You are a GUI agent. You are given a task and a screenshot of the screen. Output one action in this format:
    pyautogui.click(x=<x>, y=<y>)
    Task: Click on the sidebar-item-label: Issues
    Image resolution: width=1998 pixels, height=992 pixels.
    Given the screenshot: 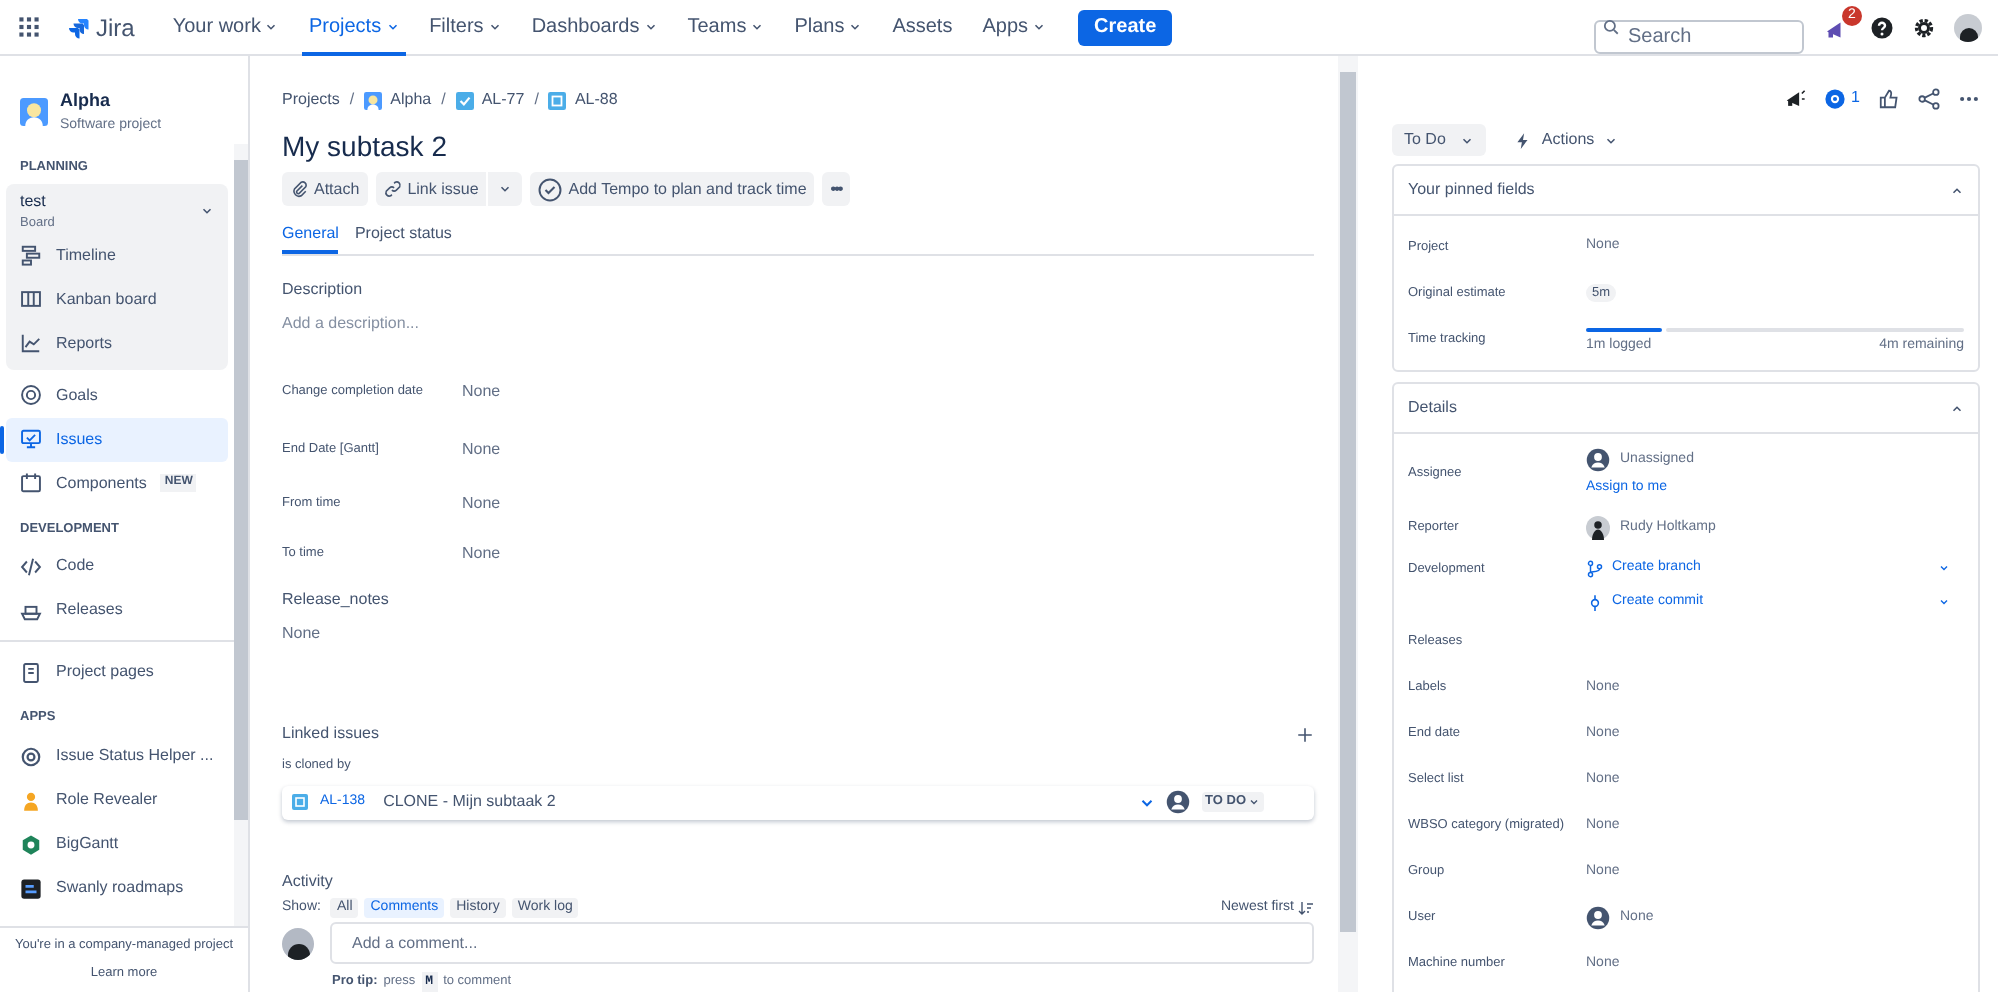 What is the action you would take?
    pyautogui.click(x=79, y=439)
    